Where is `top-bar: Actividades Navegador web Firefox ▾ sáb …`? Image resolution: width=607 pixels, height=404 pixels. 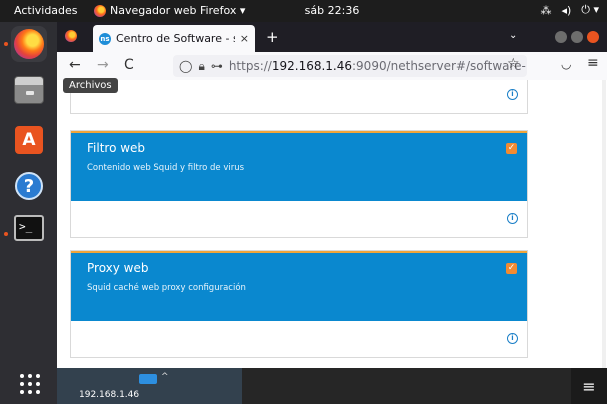 top-bar: Actividades Navegador web Firefox ▾ sáb … is located at coordinates (303, 11).